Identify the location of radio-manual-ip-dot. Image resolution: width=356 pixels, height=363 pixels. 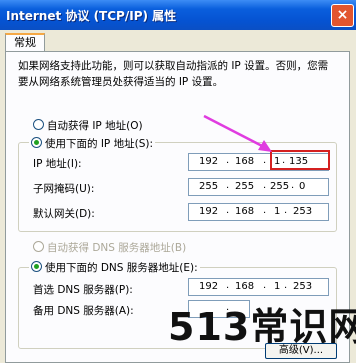
(36, 142).